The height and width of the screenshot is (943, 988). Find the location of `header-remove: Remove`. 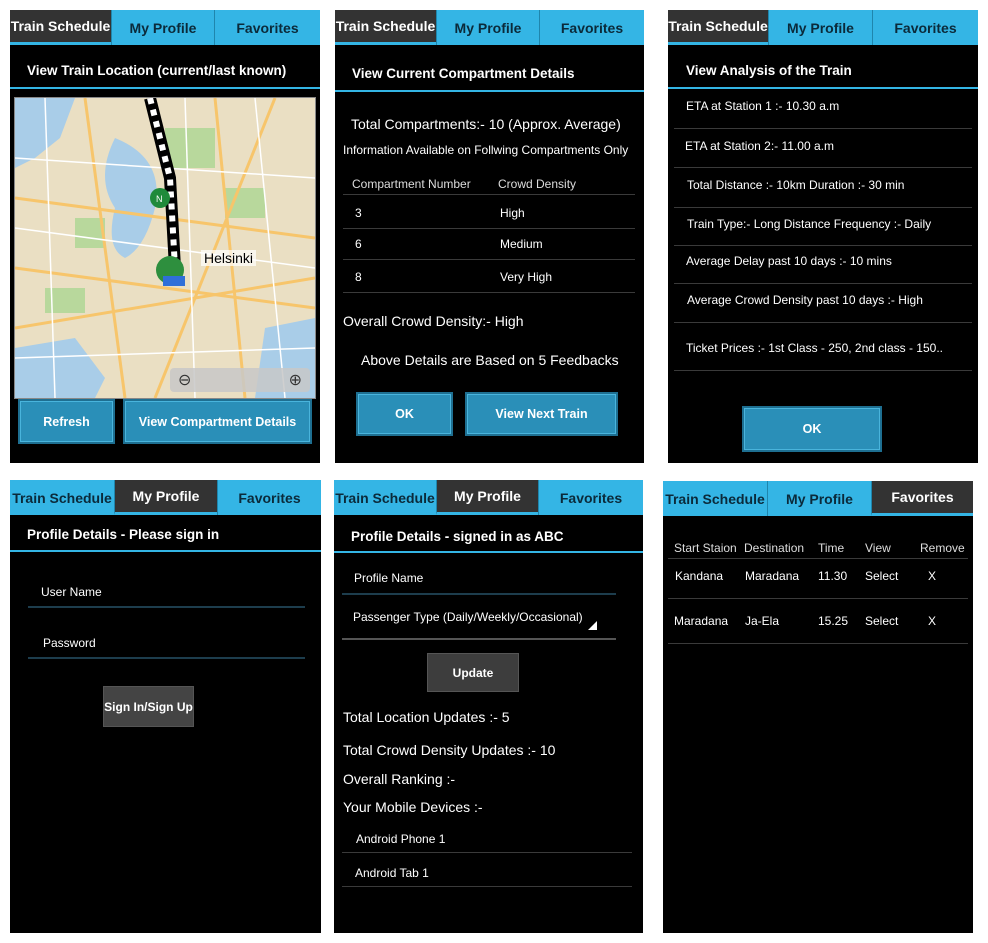

header-remove: Remove is located at coordinates (942, 548).